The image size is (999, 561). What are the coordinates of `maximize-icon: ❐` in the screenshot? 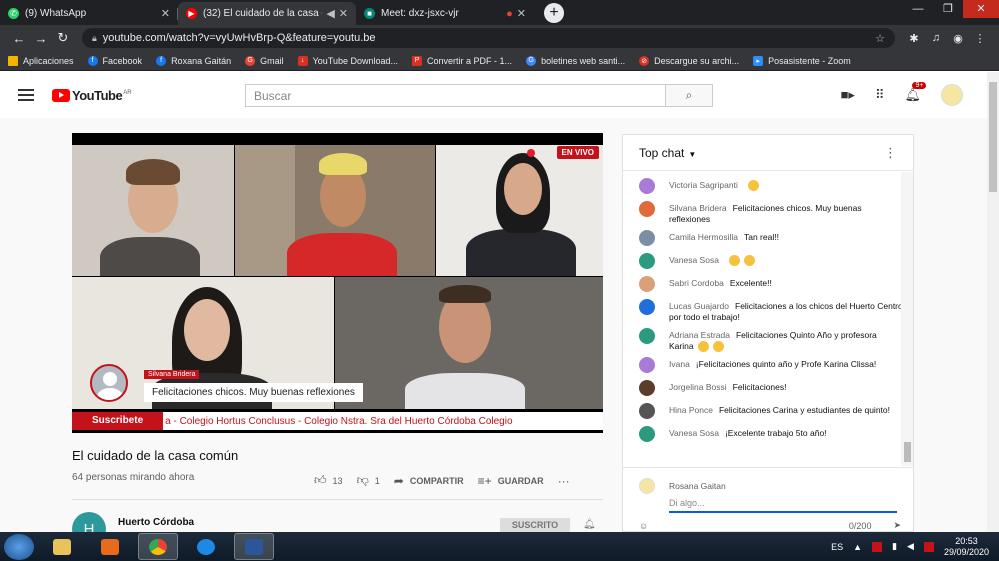 It's located at (948, 9).